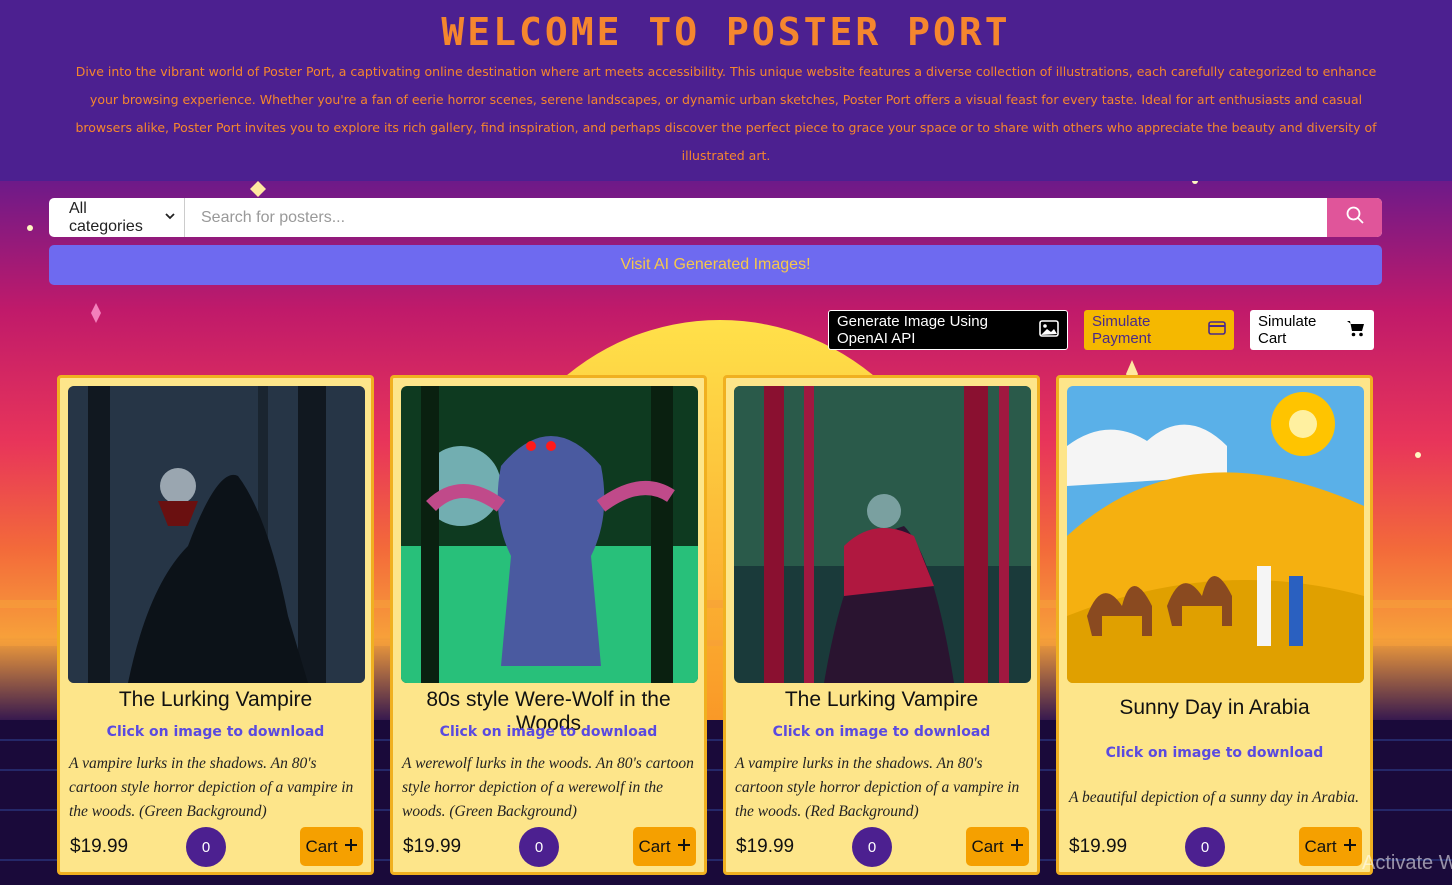  Describe the element at coordinates (756, 217) in the screenshot. I see `search-input` at that location.